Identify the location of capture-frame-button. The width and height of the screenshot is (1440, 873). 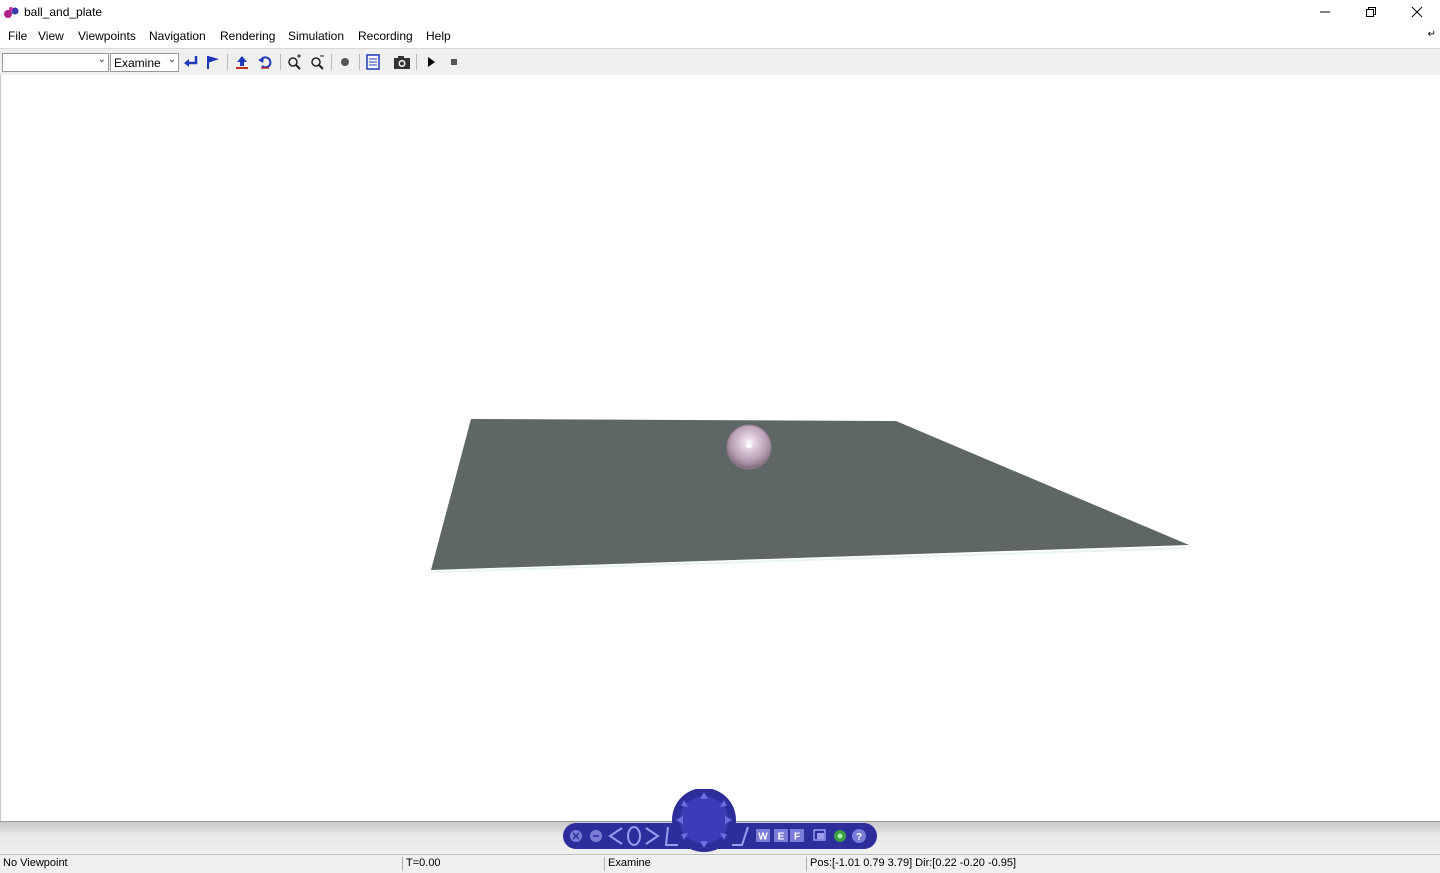
(402, 62).